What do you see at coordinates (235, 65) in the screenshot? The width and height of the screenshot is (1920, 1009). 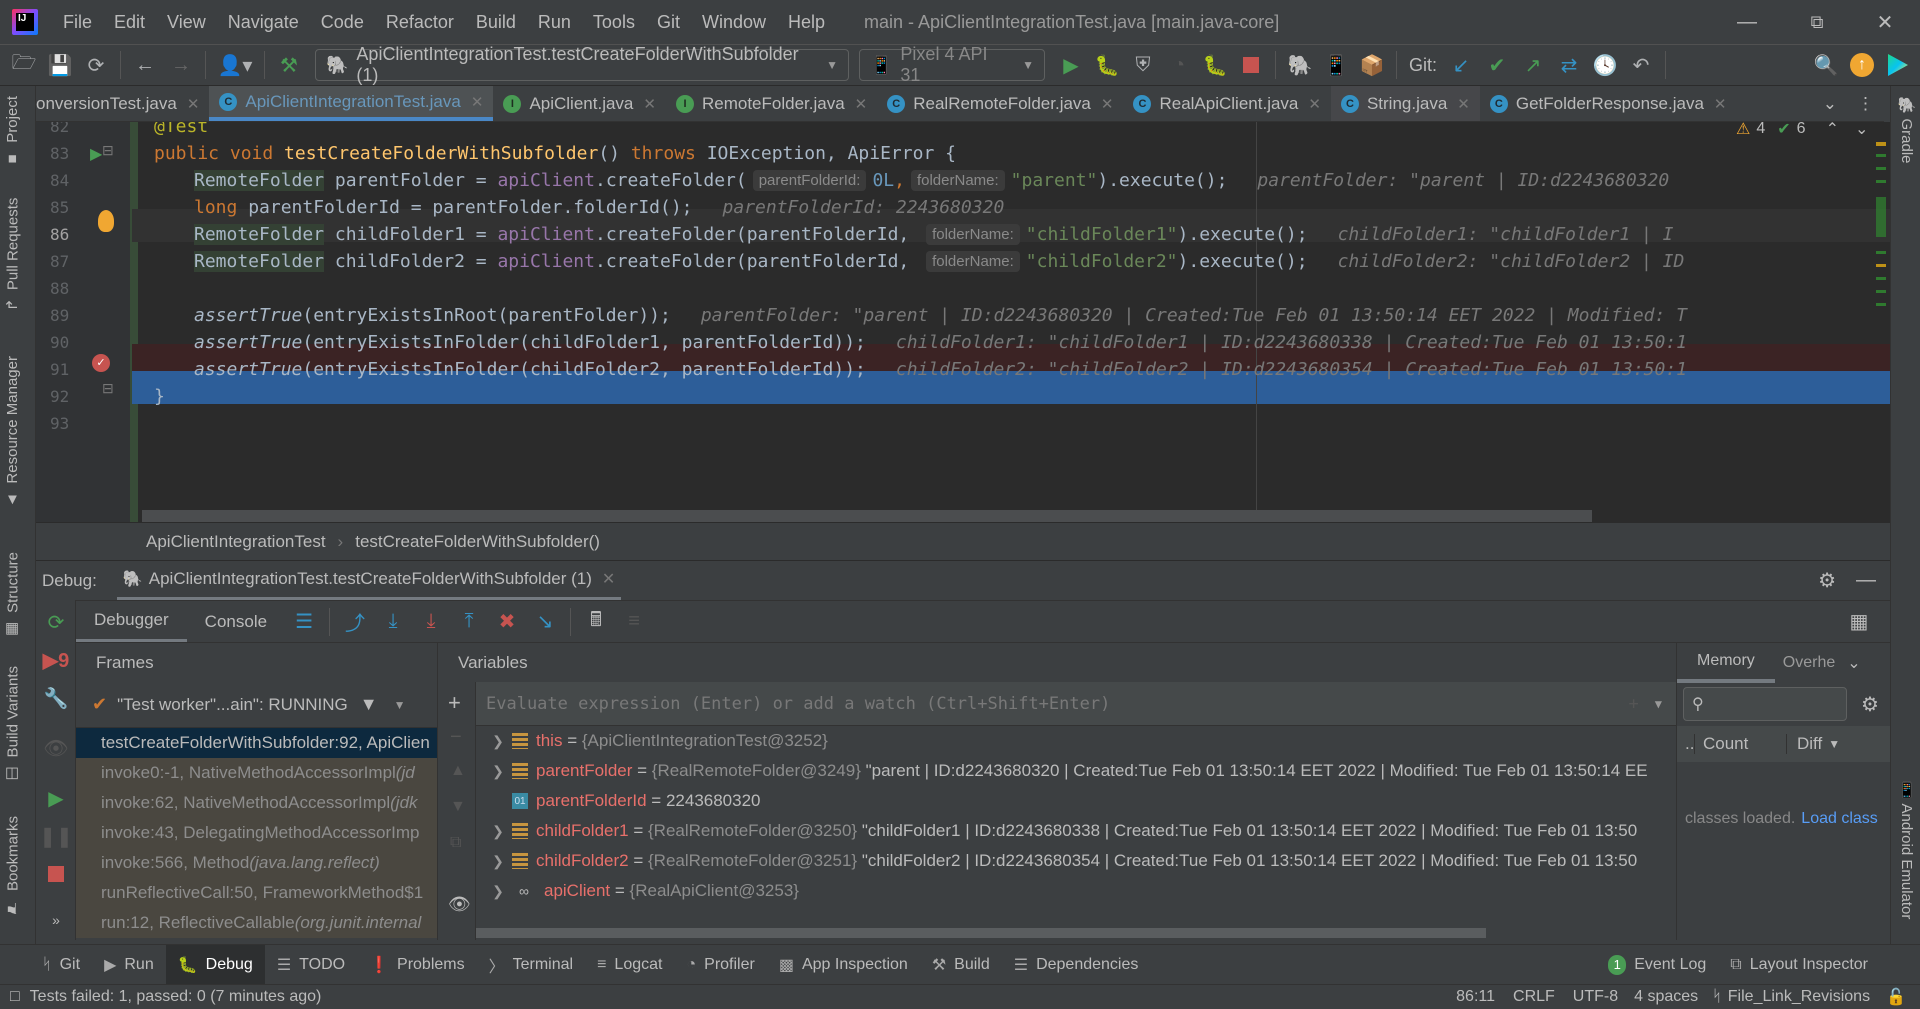 I see `user-menu-button: 👤▾` at bounding box center [235, 65].